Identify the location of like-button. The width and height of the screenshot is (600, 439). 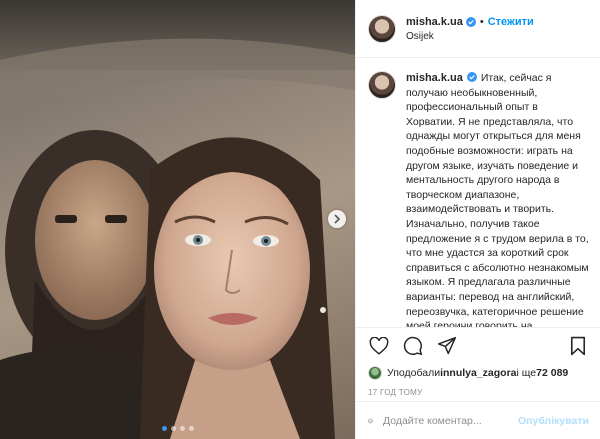
(379, 346).